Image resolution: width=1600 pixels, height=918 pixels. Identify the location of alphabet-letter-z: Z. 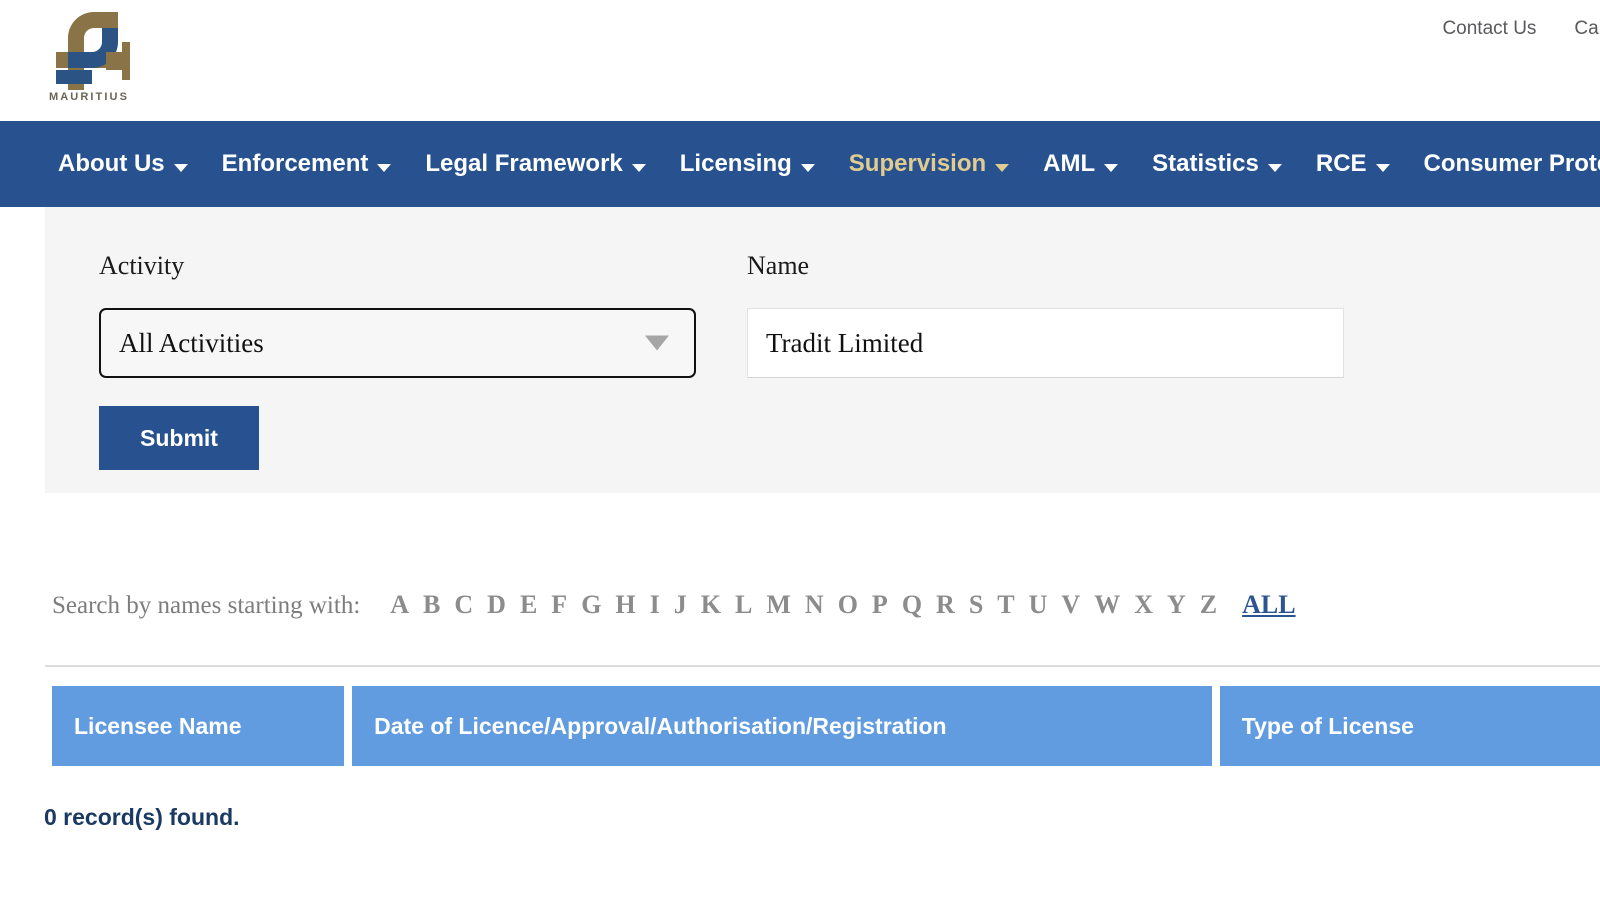
(1208, 605).